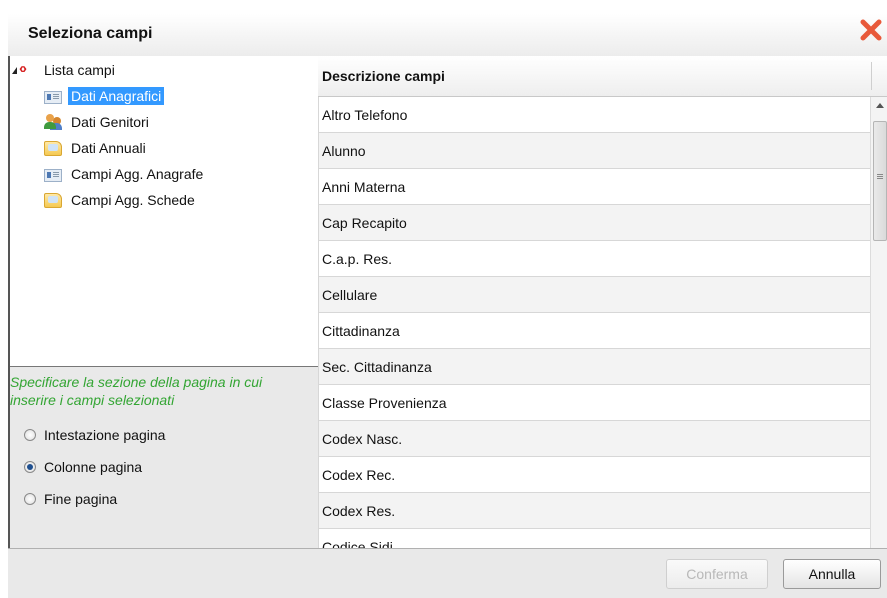 This screenshot has width=887, height=598. Describe the element at coordinates (359, 511) in the screenshot. I see `row-cell: Codex Res.` at that location.